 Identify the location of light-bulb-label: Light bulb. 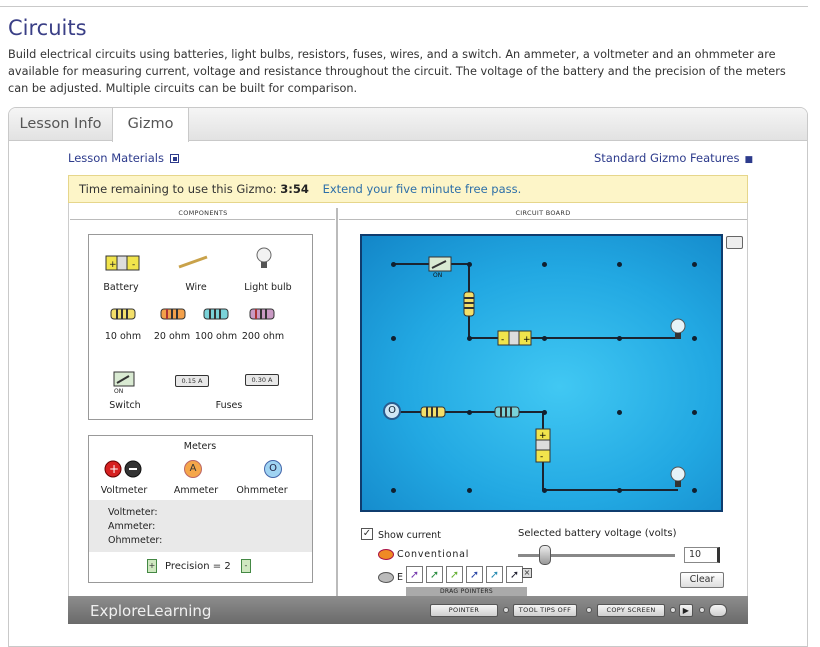
(268, 287).